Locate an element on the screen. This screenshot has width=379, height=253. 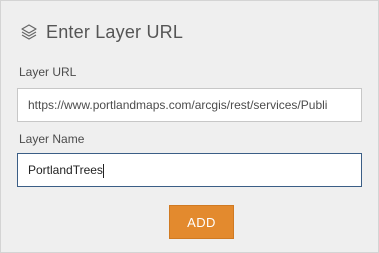
layers-icon is located at coordinates (29, 32).